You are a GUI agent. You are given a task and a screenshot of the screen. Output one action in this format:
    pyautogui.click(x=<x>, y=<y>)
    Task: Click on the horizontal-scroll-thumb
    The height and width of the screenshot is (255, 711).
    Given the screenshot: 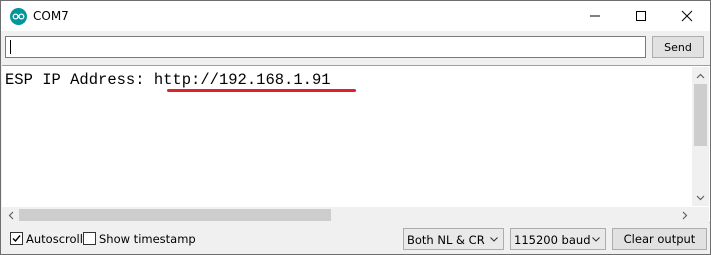 What is the action you would take?
    pyautogui.click(x=175, y=215)
    